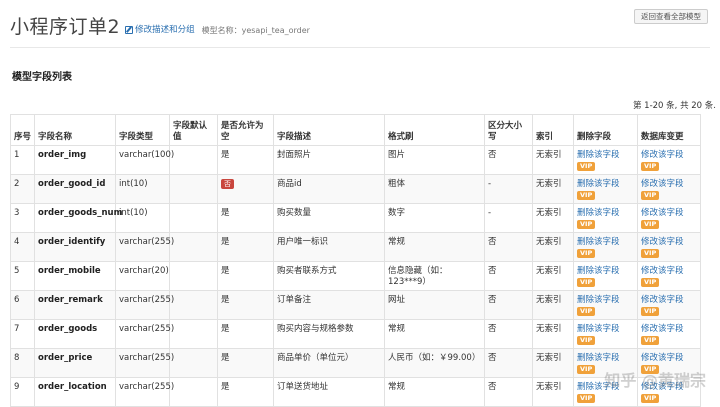 The width and height of the screenshot is (720, 407). What do you see at coordinates (75, 130) in the screenshot?
I see `col-header-name: 字段名称` at bounding box center [75, 130].